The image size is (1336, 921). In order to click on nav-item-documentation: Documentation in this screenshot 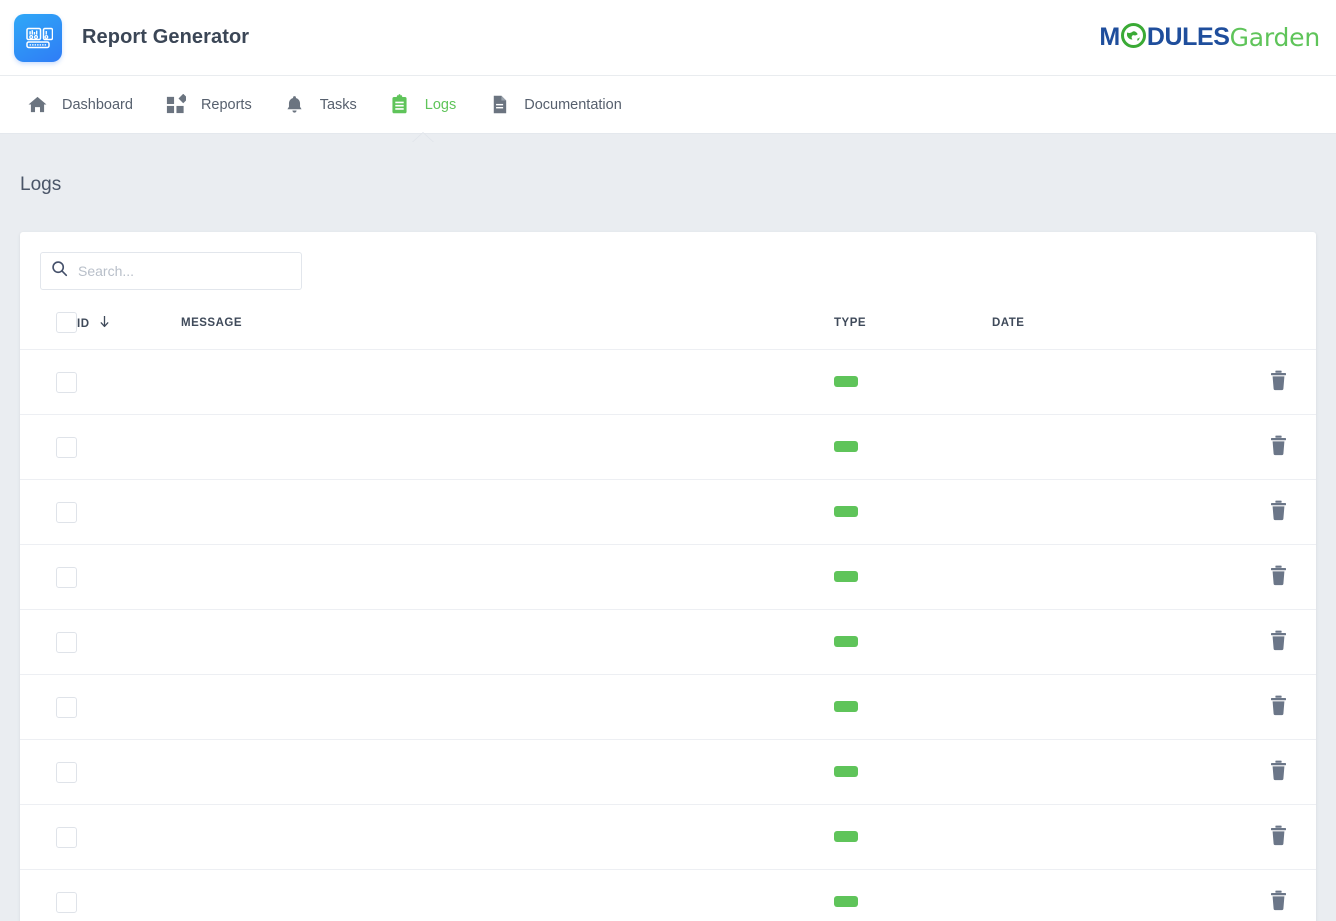, I will do `click(555, 105)`.